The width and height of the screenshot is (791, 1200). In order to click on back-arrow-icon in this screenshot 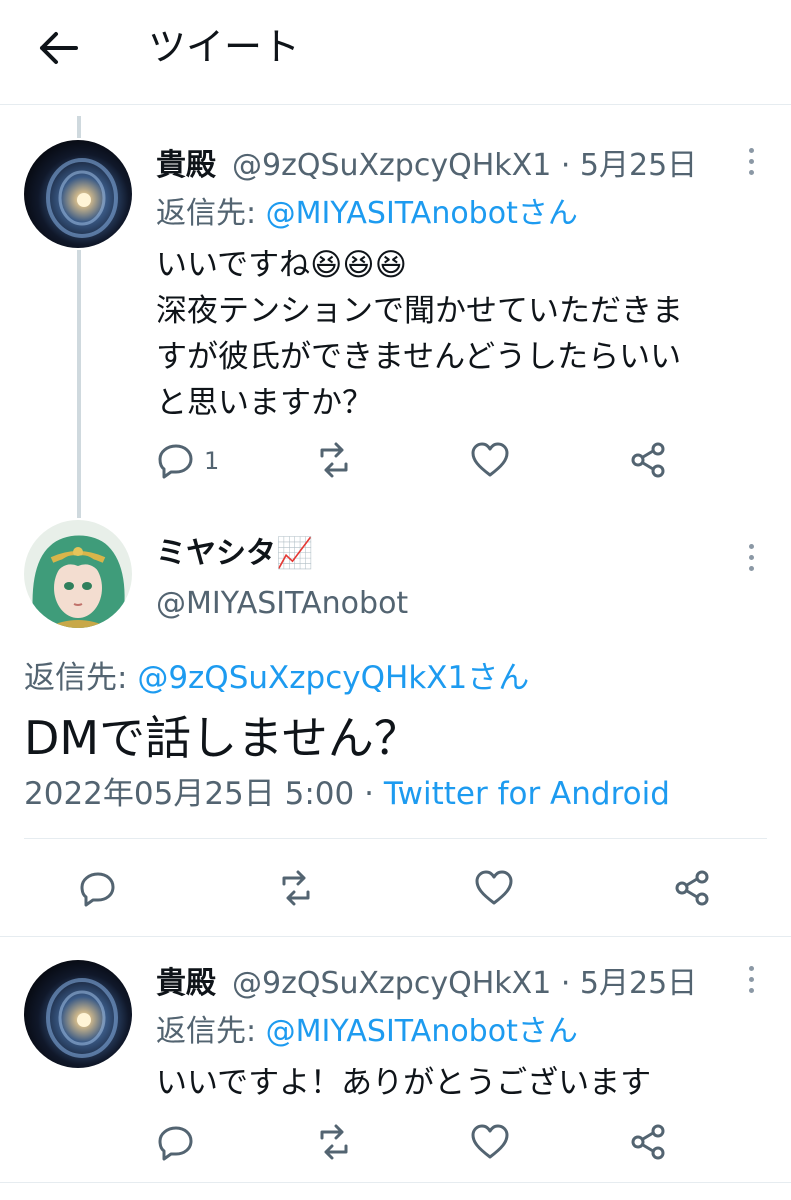, I will do `click(58, 48)`.